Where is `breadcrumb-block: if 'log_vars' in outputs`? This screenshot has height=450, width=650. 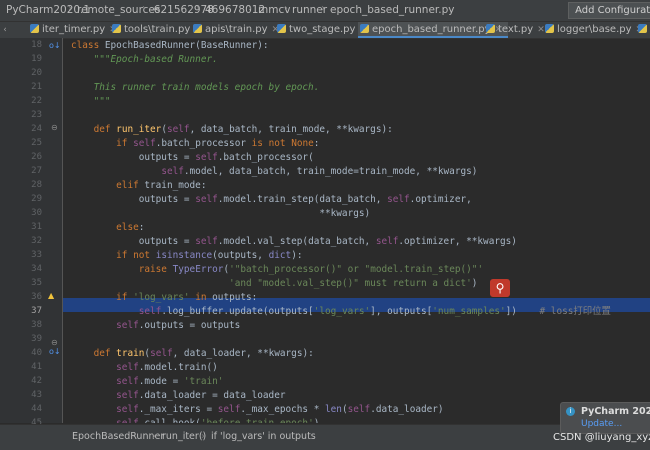
breadcrumb-block: if 'log_vars' in outputs is located at coordinates (263, 436).